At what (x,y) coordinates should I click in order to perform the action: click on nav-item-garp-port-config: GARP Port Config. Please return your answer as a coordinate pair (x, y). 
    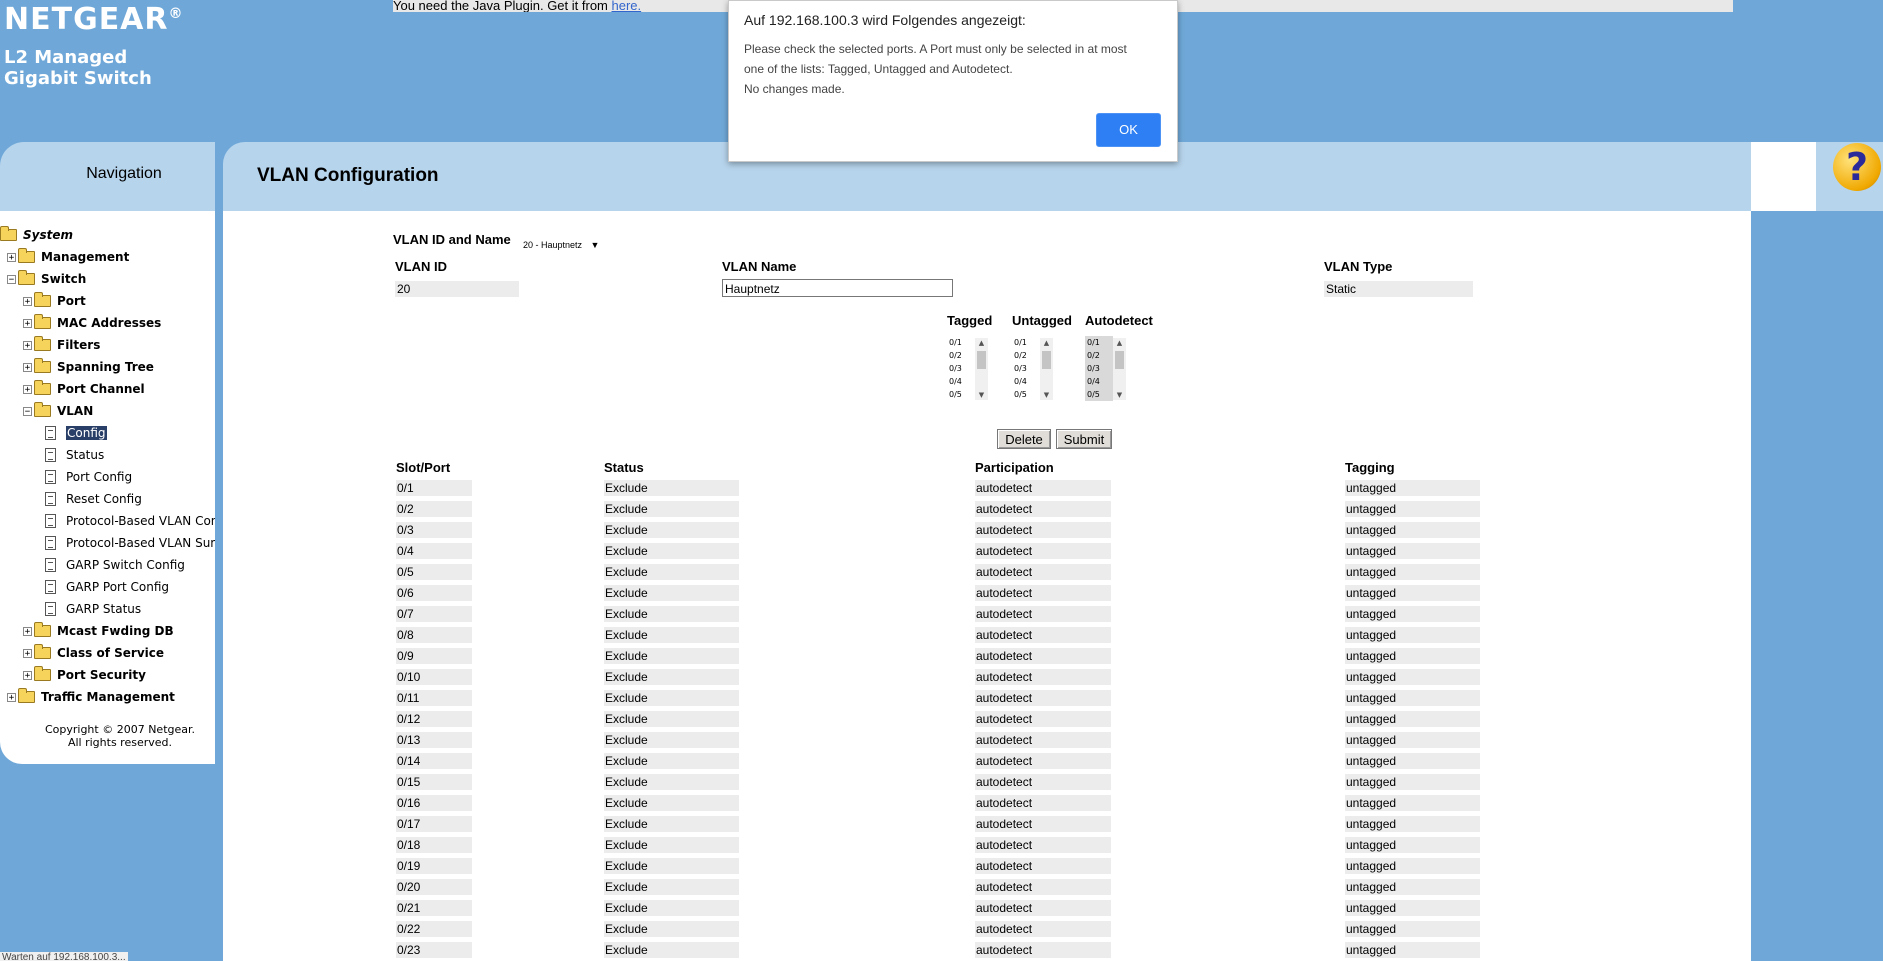
    Looking at the image, I should click on (107, 587).